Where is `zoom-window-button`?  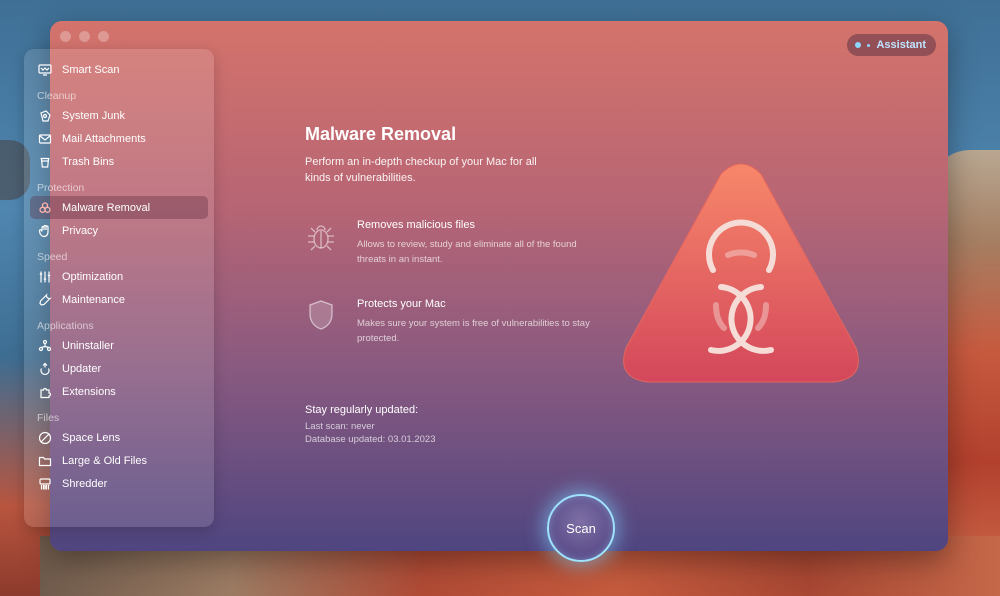
zoom-window-button is located at coordinates (103, 36).